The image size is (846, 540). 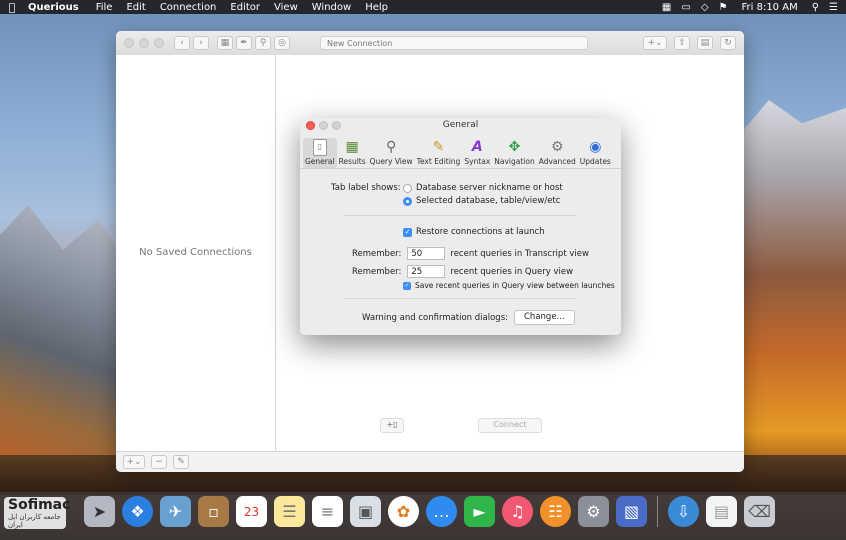 I want to click on tools-button: ✒, so click(x=244, y=43).